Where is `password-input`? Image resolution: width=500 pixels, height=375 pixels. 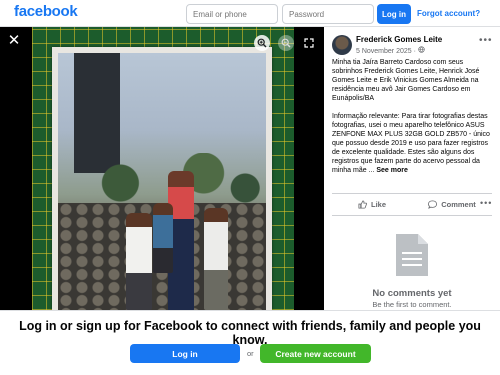
password-input is located at coordinates (328, 14).